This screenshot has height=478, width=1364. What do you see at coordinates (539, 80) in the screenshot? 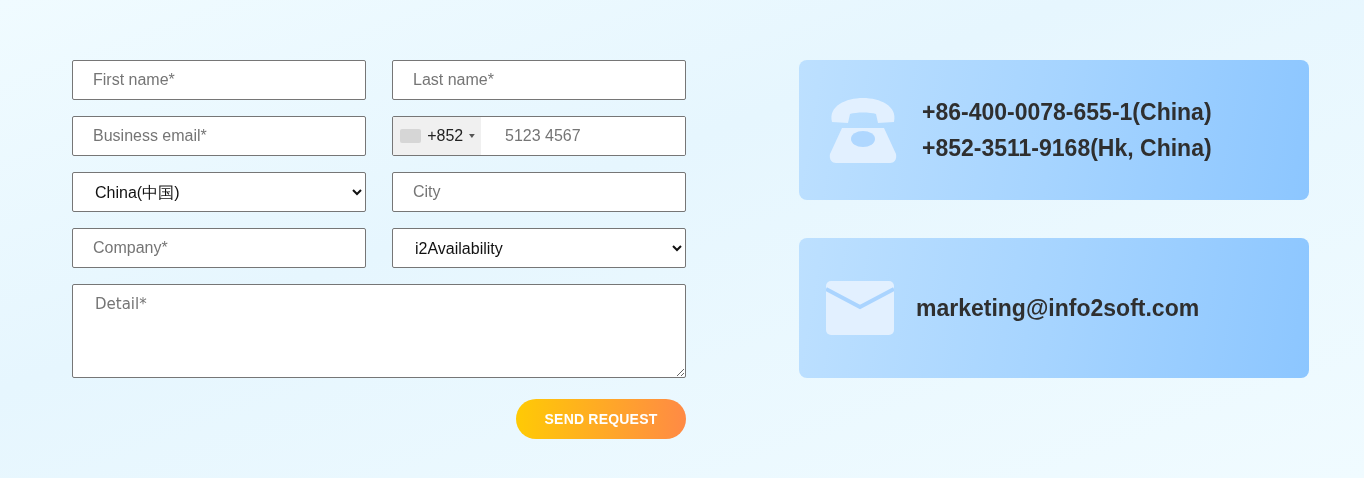
I see `text-field: Last name*` at bounding box center [539, 80].